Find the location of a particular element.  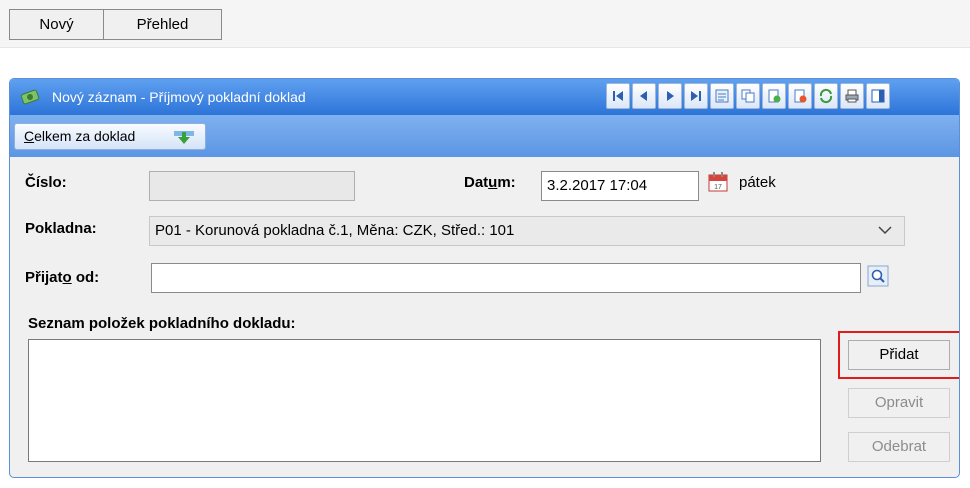

top-tab-bar: Nový Přehled is located at coordinates (485, 24).